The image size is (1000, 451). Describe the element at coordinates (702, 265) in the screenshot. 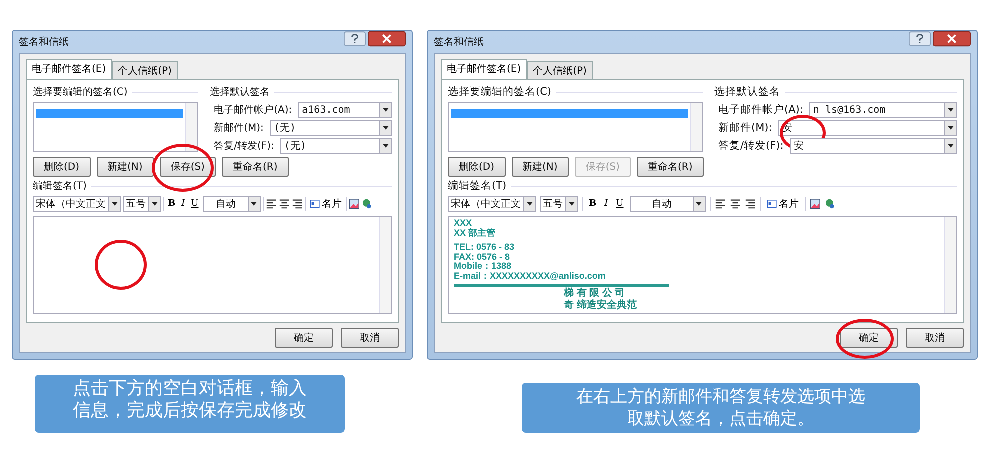

I see `signature-editor: XXX XX 部主管 TEL: 0576 - 83 FAX: 0576 - 8 Mobile：1388 E-mail：XXXXXXXXXX@anliso.com 梯 有 限 公 司 奇 缔造安全典范` at that location.